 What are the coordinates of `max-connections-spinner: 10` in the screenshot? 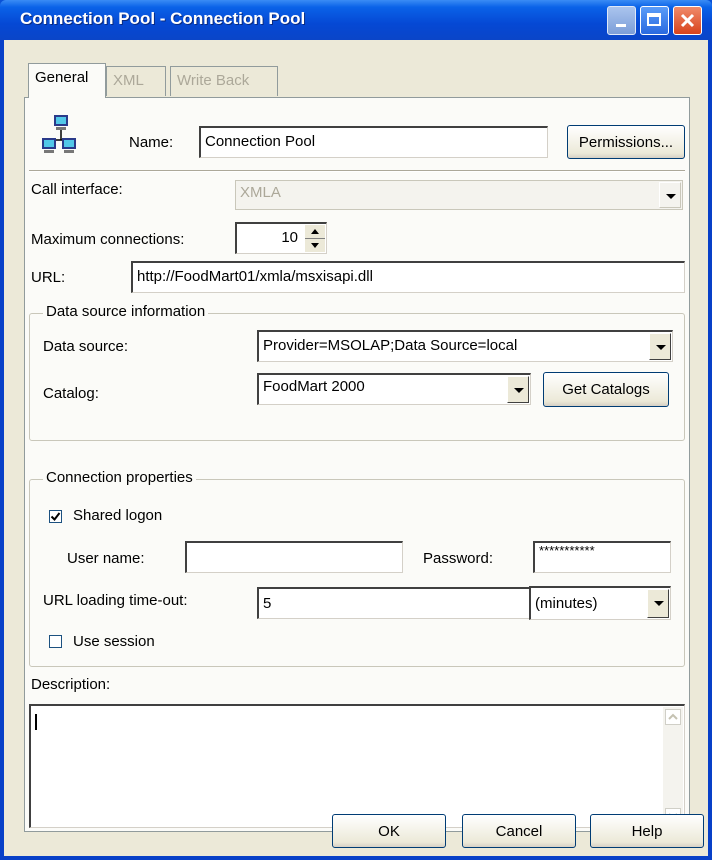 It's located at (281, 238).